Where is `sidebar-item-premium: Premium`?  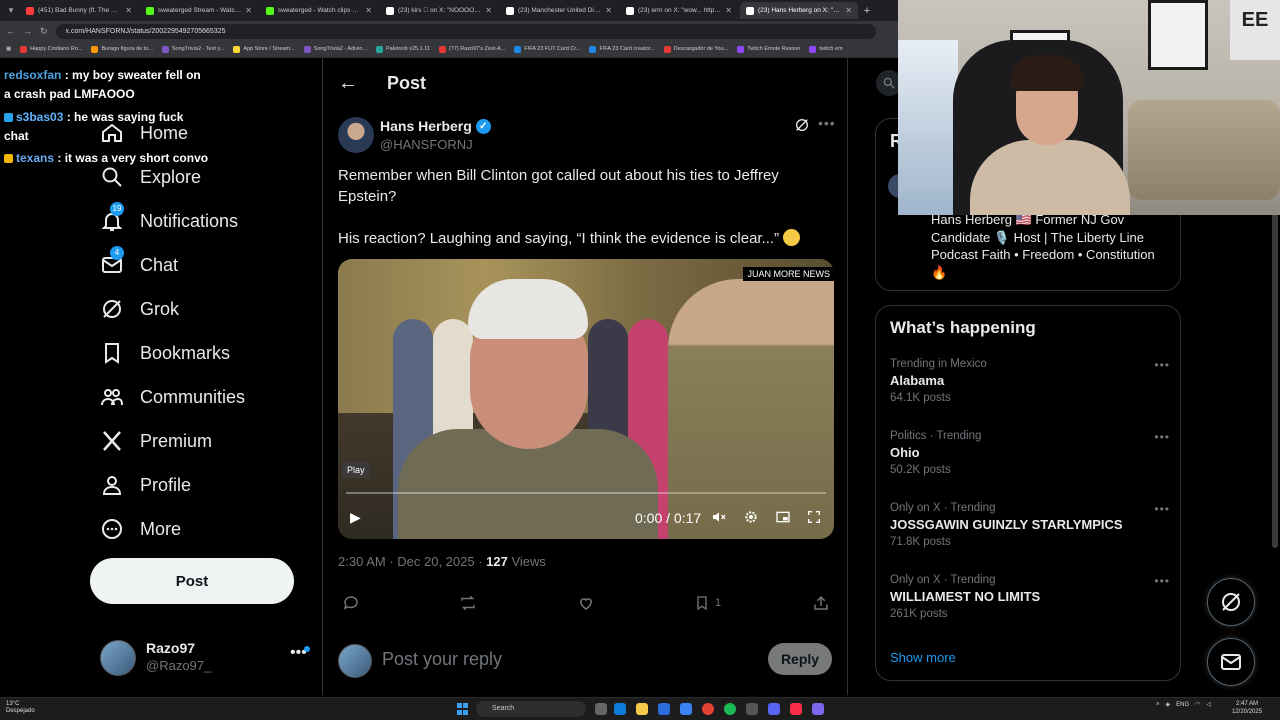 sidebar-item-premium: Premium is located at coordinates (156, 441).